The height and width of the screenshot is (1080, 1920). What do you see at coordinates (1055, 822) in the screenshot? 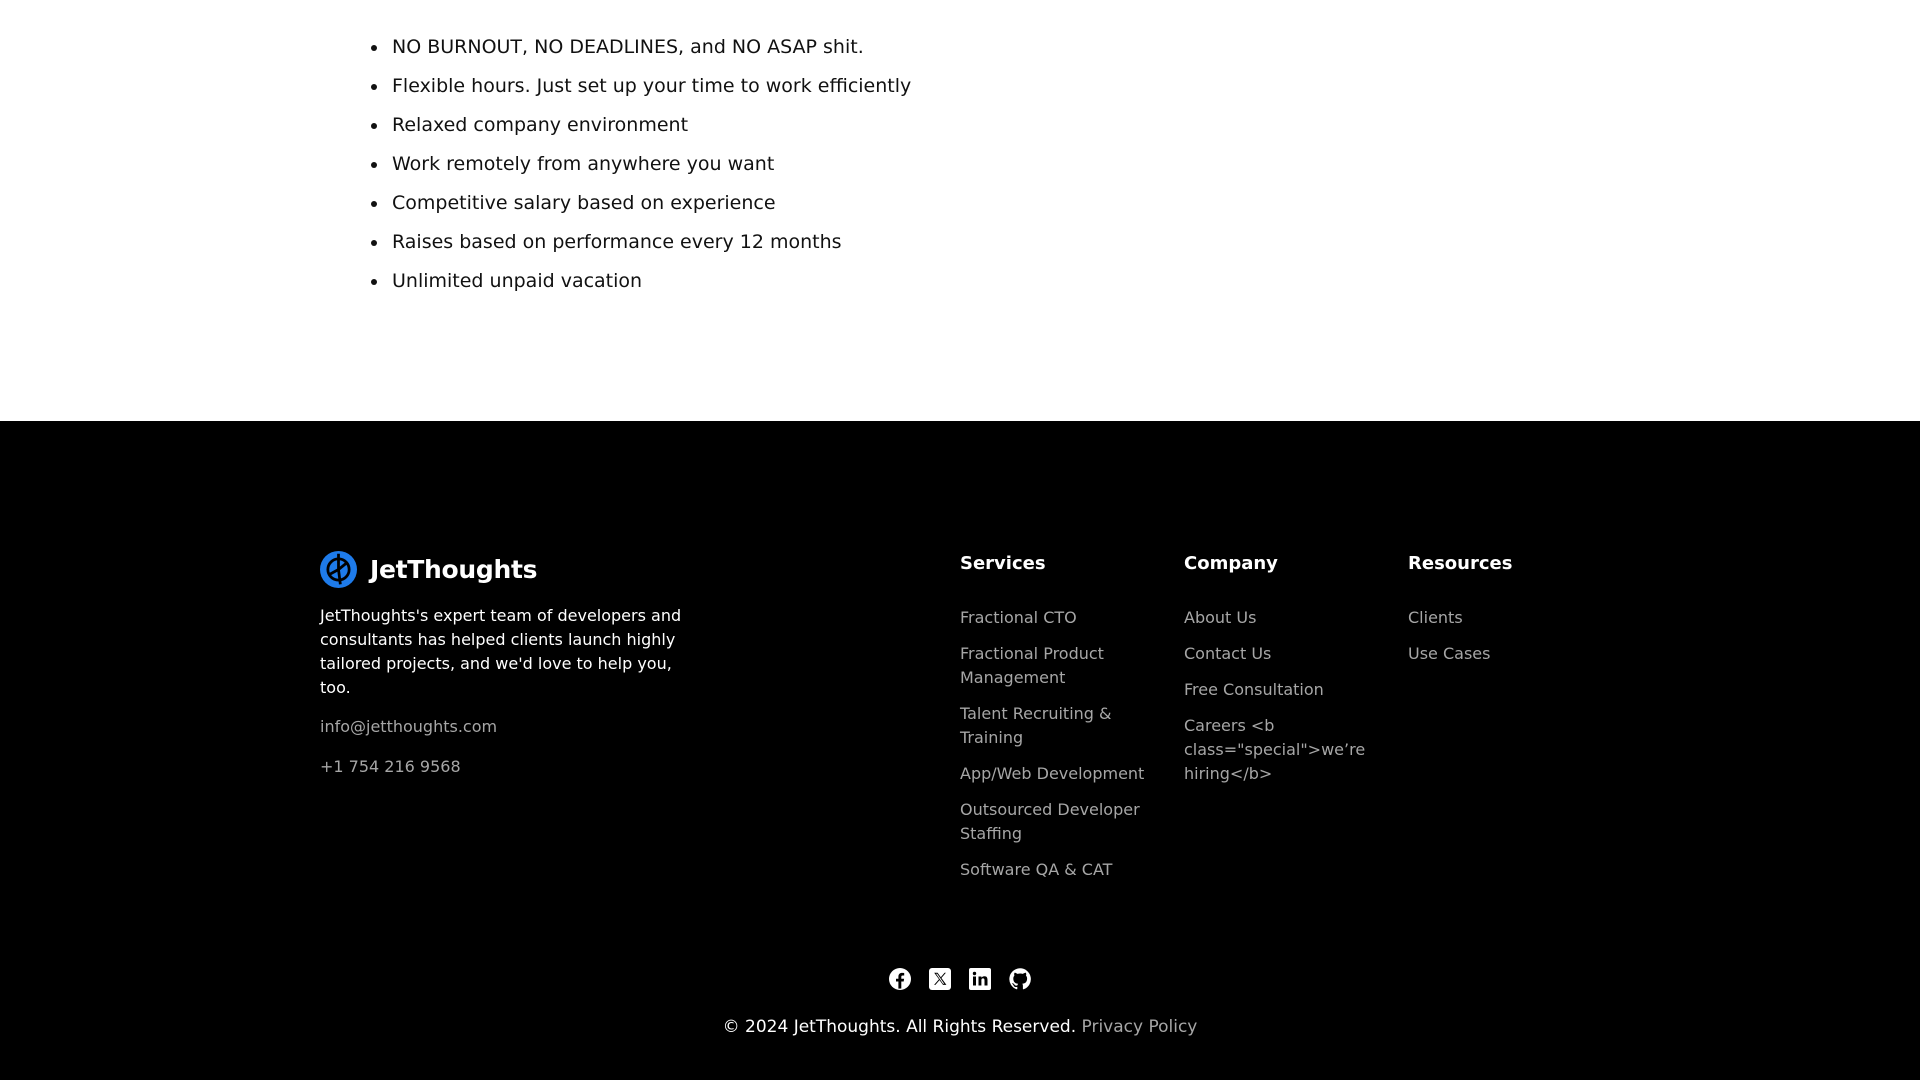
I see `footer-link-outsourced-staffing: Outsourced Developer Staffing` at bounding box center [1055, 822].